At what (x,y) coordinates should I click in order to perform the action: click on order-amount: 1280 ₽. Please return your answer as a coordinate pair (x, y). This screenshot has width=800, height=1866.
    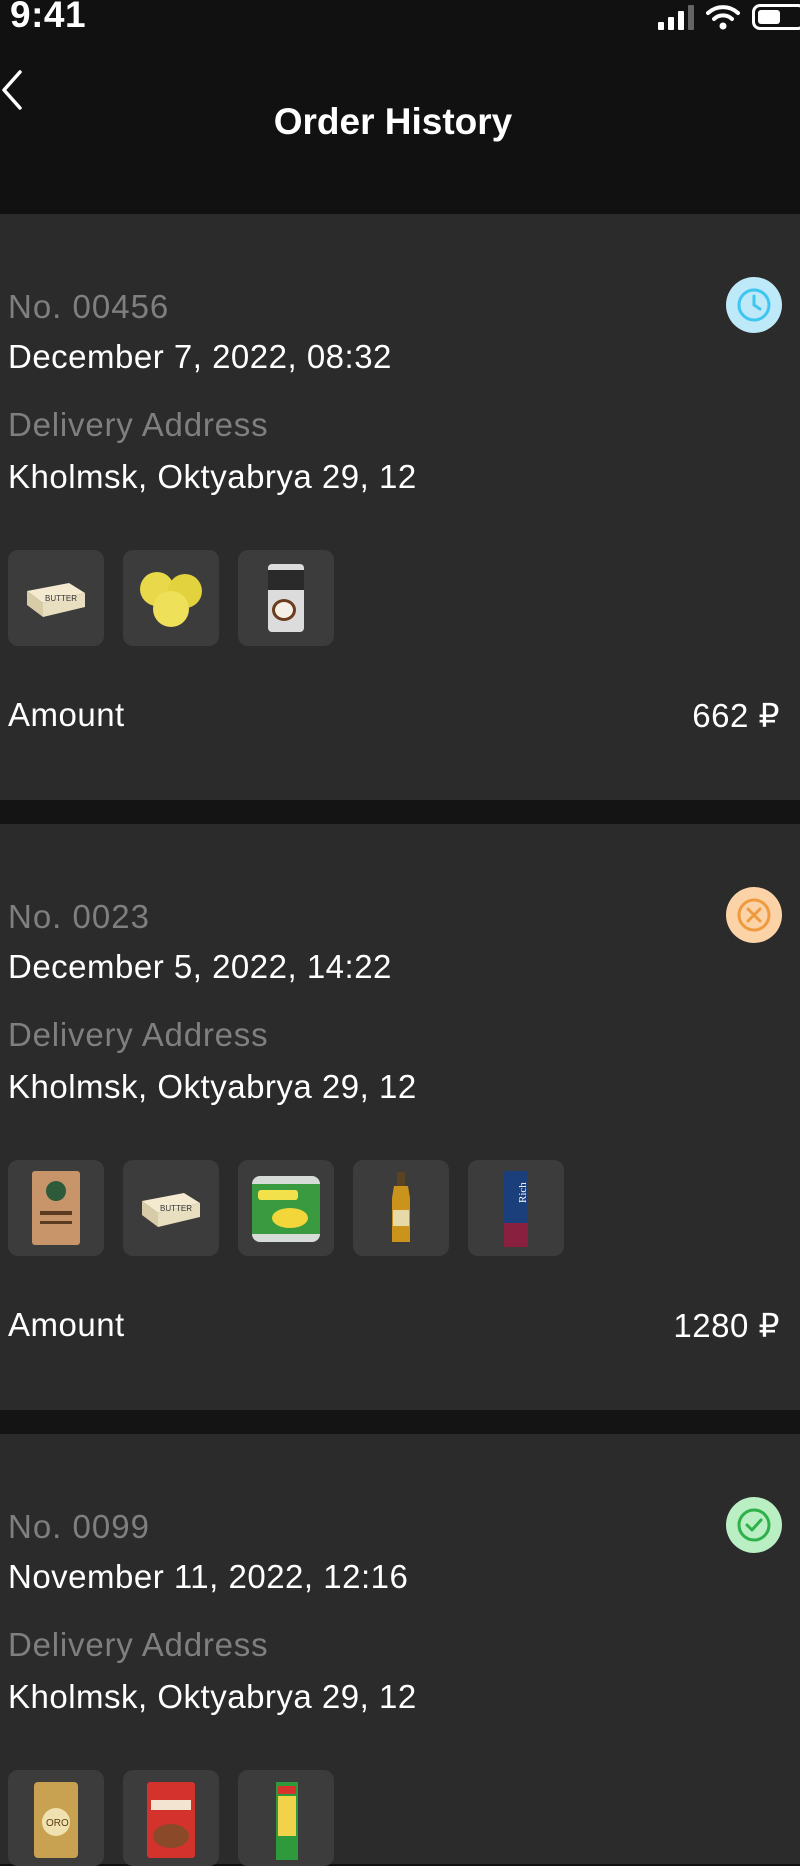
    Looking at the image, I should click on (726, 1325).